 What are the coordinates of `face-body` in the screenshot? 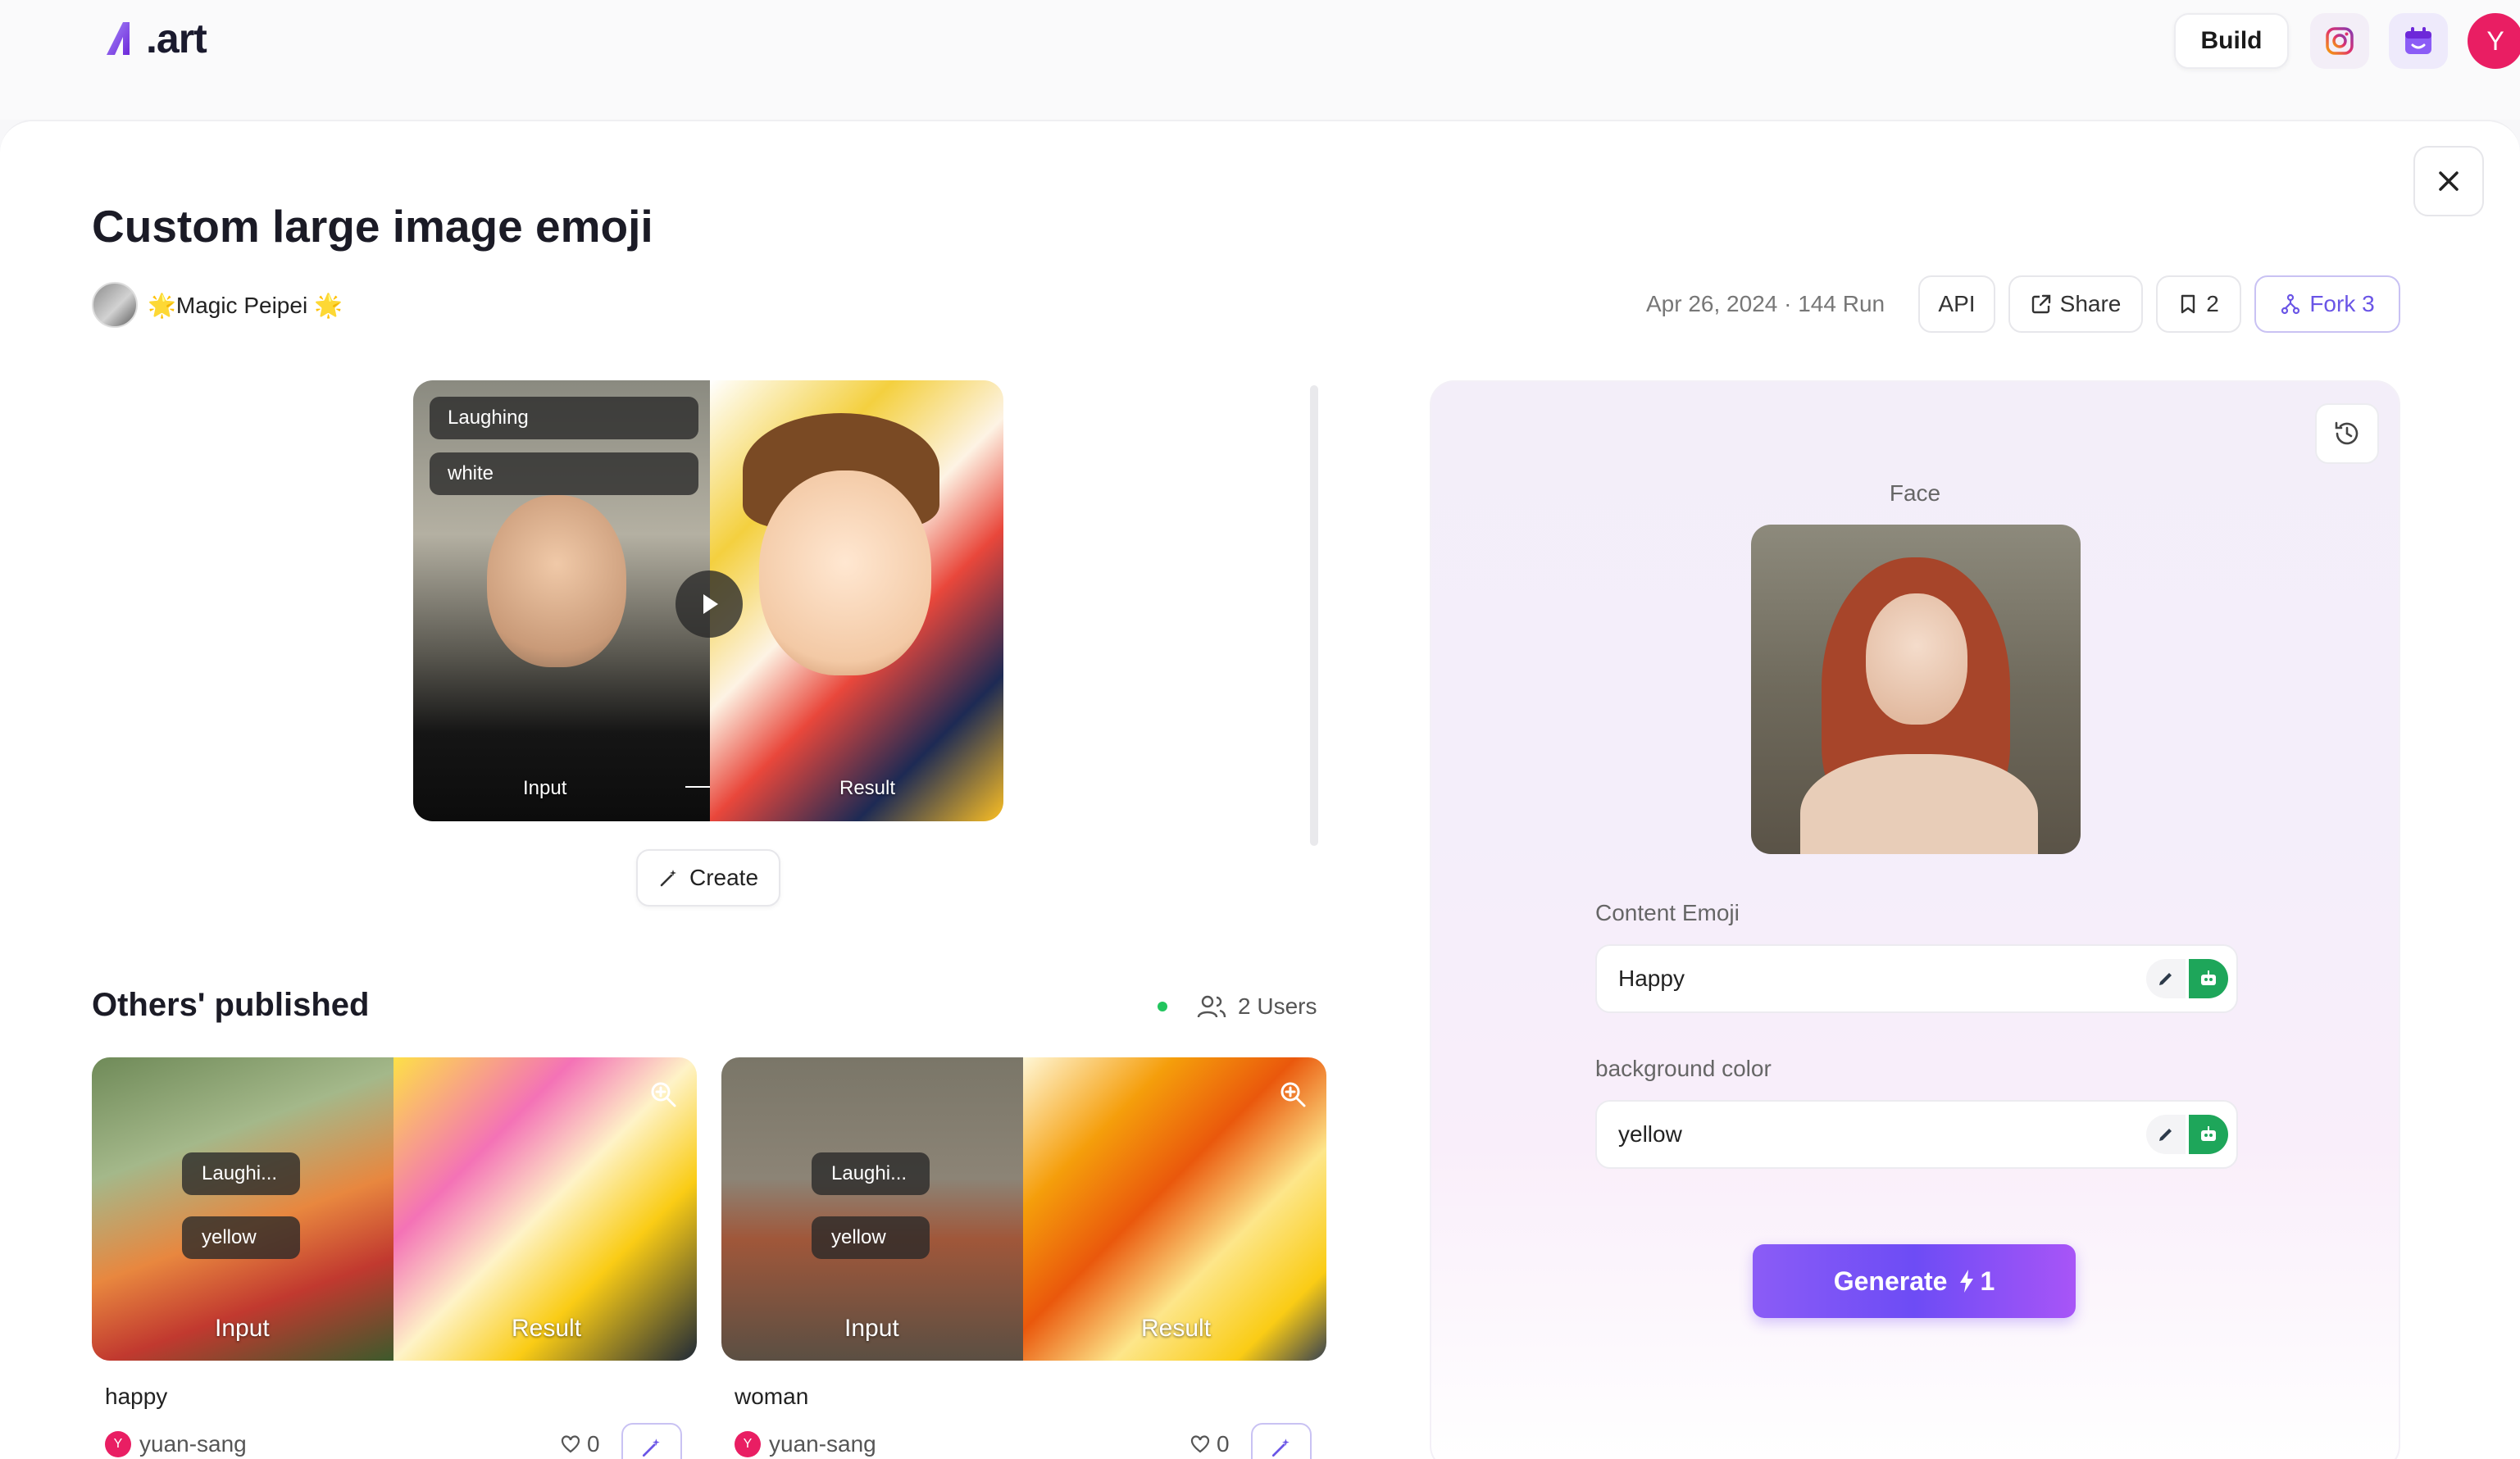 It's located at (1919, 804).